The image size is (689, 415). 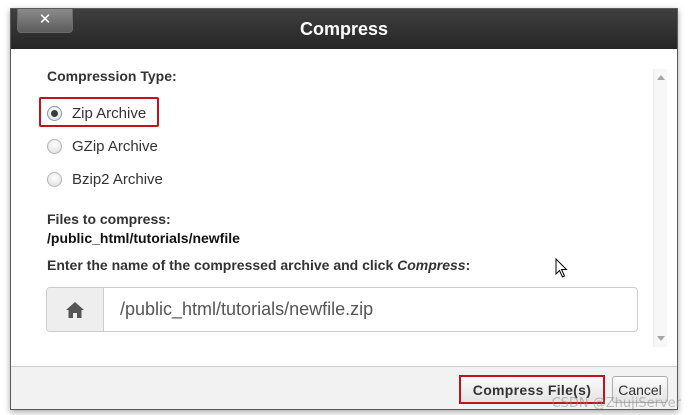 I want to click on radio-bzip2-archive: Bzip2 Archive, so click(x=105, y=179).